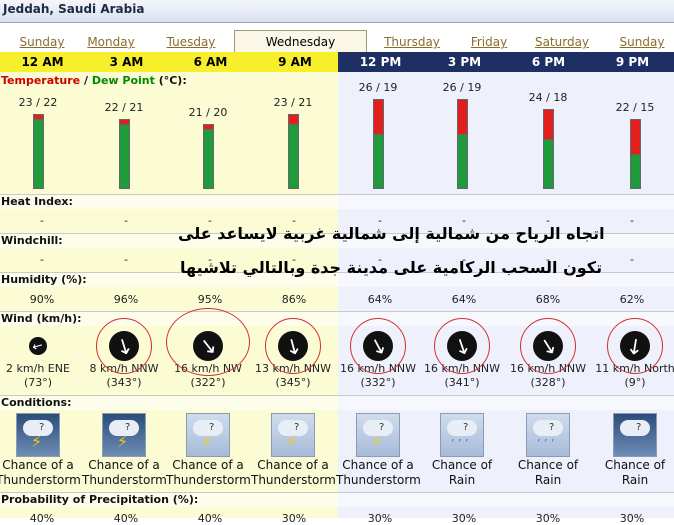 The height and width of the screenshot is (525, 674). Describe the element at coordinates (38, 368) in the screenshot. I see `wind-speed: 2 km/h ENE` at that location.